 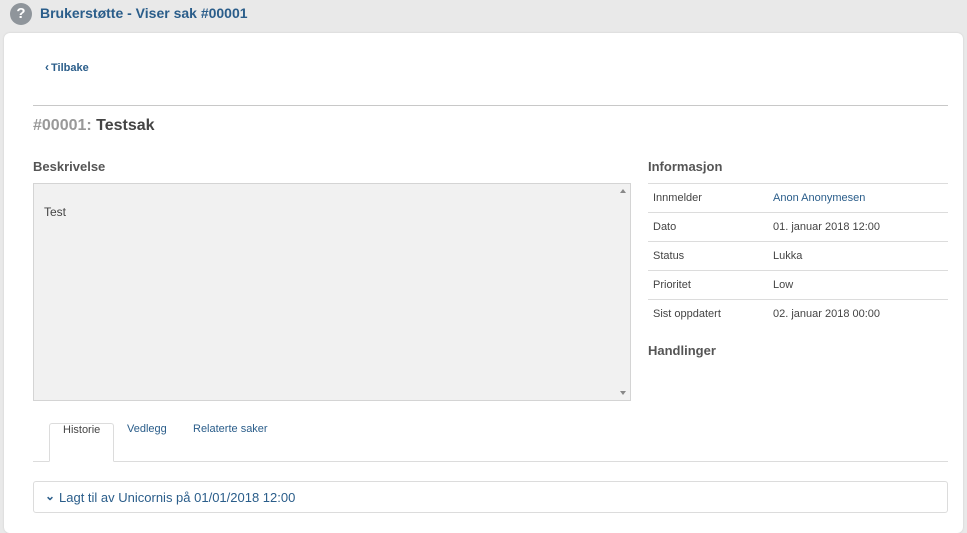 What do you see at coordinates (798, 285) in the screenshot?
I see `info-row-priority: Prioritet Low` at bounding box center [798, 285].